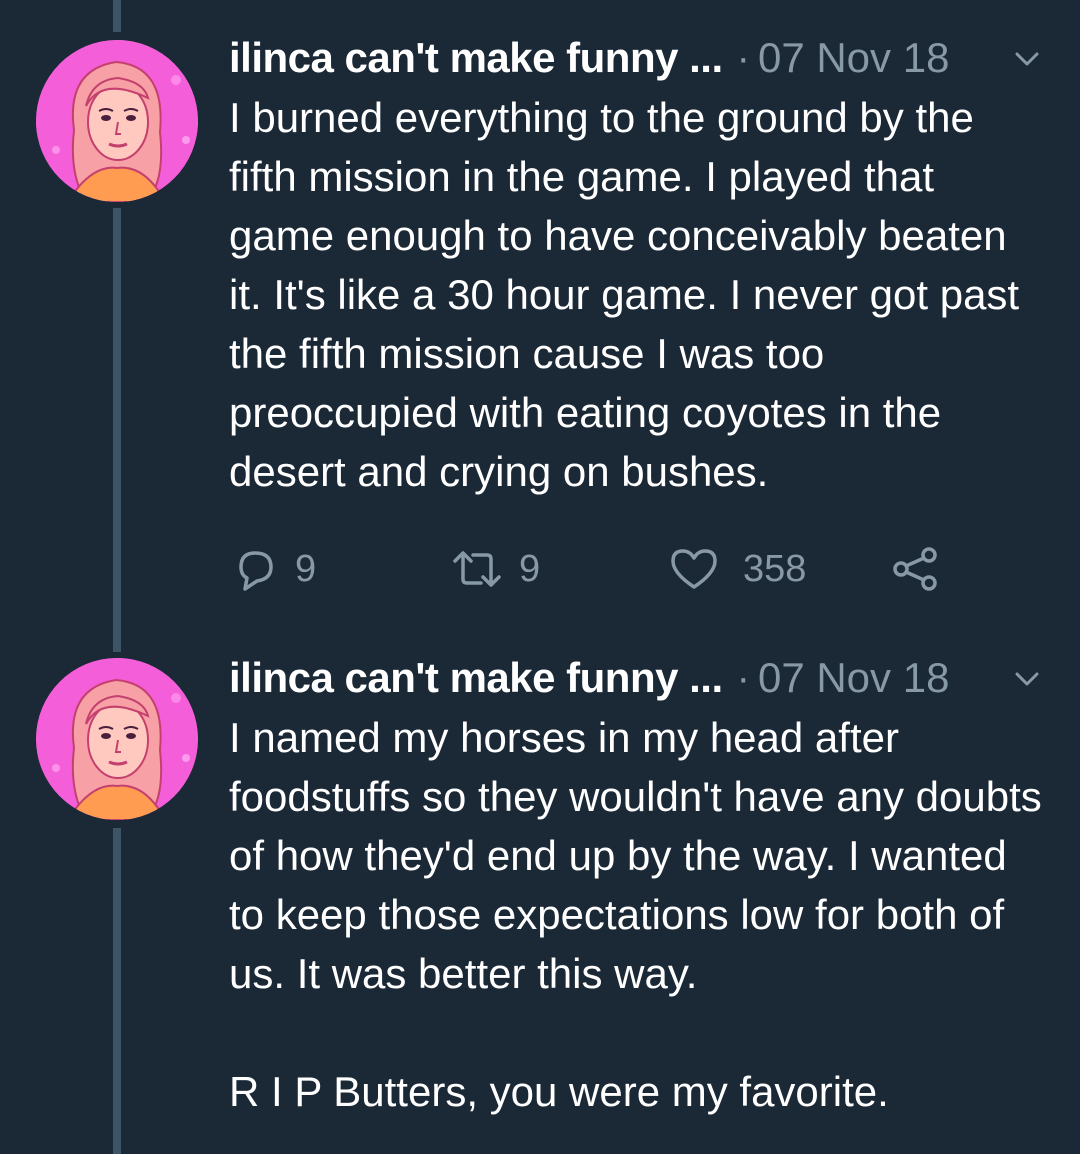  What do you see at coordinates (737, 569) in the screenshot?
I see `like-button: 358` at bounding box center [737, 569].